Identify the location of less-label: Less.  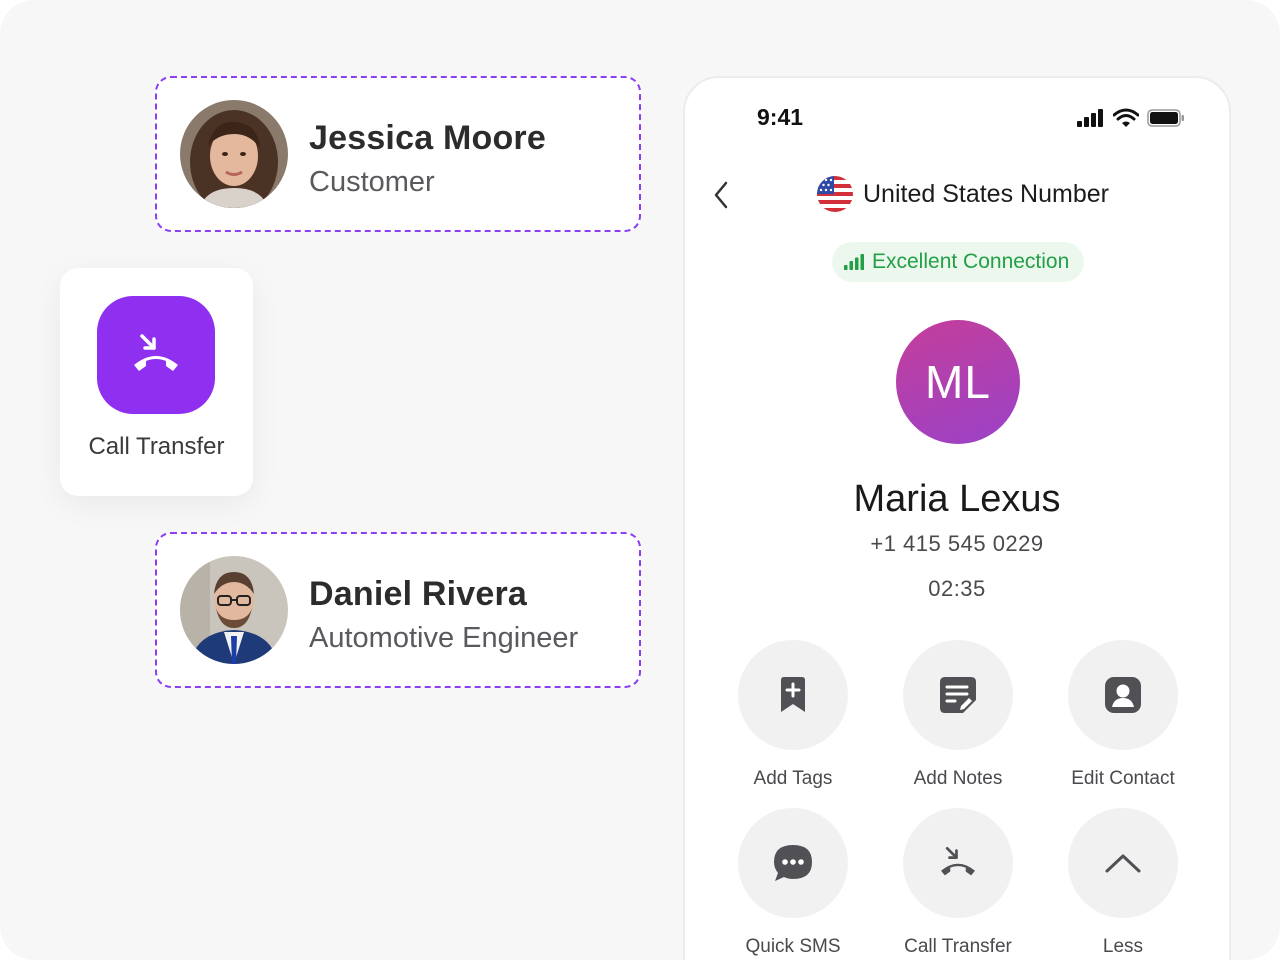
(1123, 946).